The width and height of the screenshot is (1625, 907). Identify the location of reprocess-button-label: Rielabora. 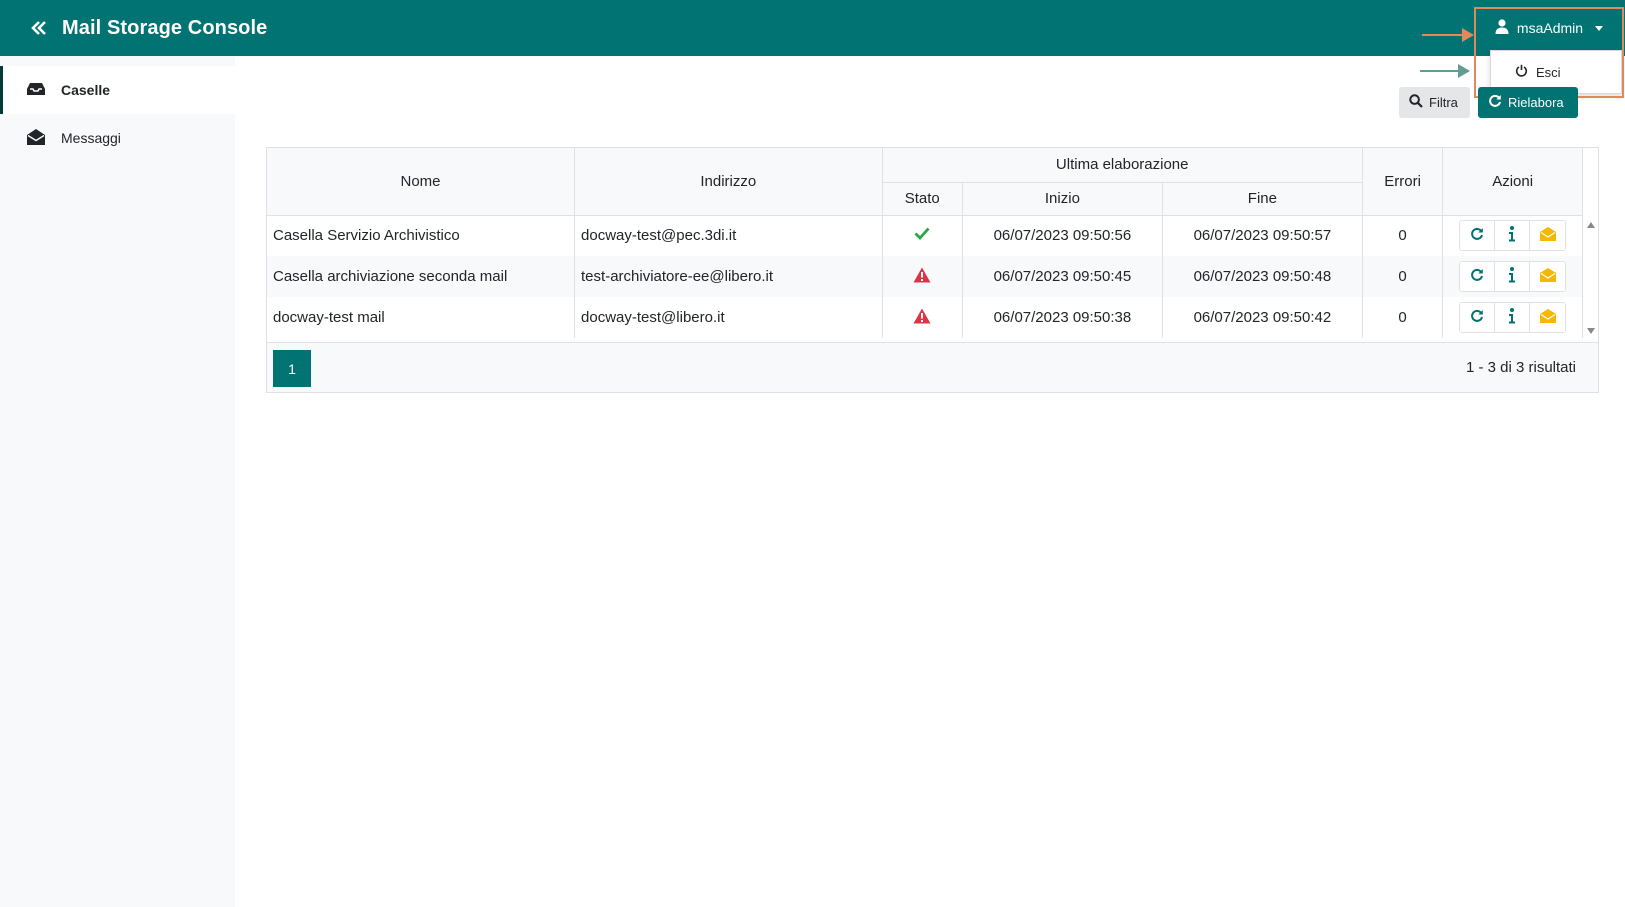
(1536, 102).